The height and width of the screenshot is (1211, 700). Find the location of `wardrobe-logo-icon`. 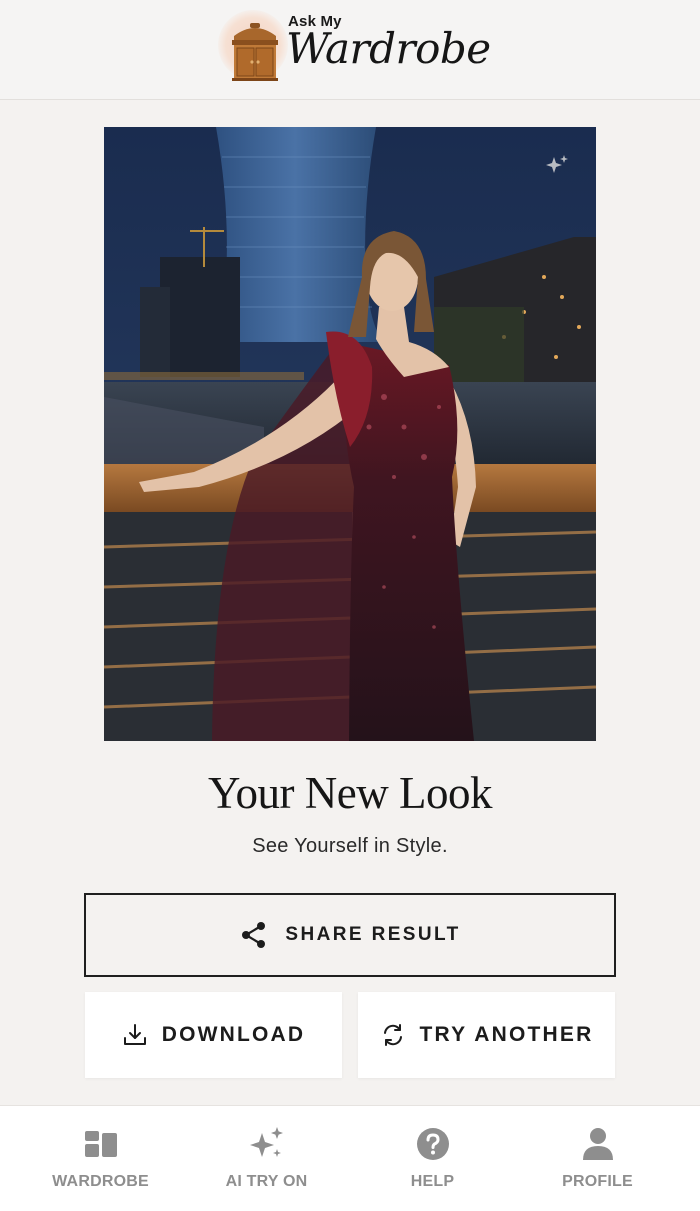

wardrobe-logo-icon is located at coordinates (255, 52).